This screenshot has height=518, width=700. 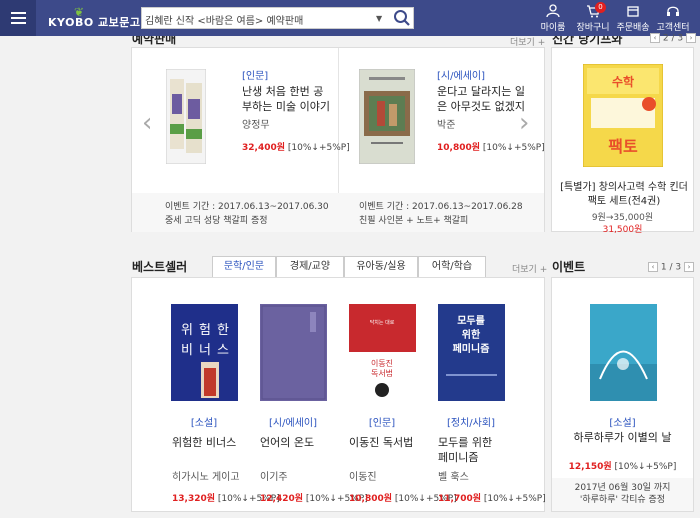 I want to click on svg-text: 페미니즘, so click(x=471, y=348).